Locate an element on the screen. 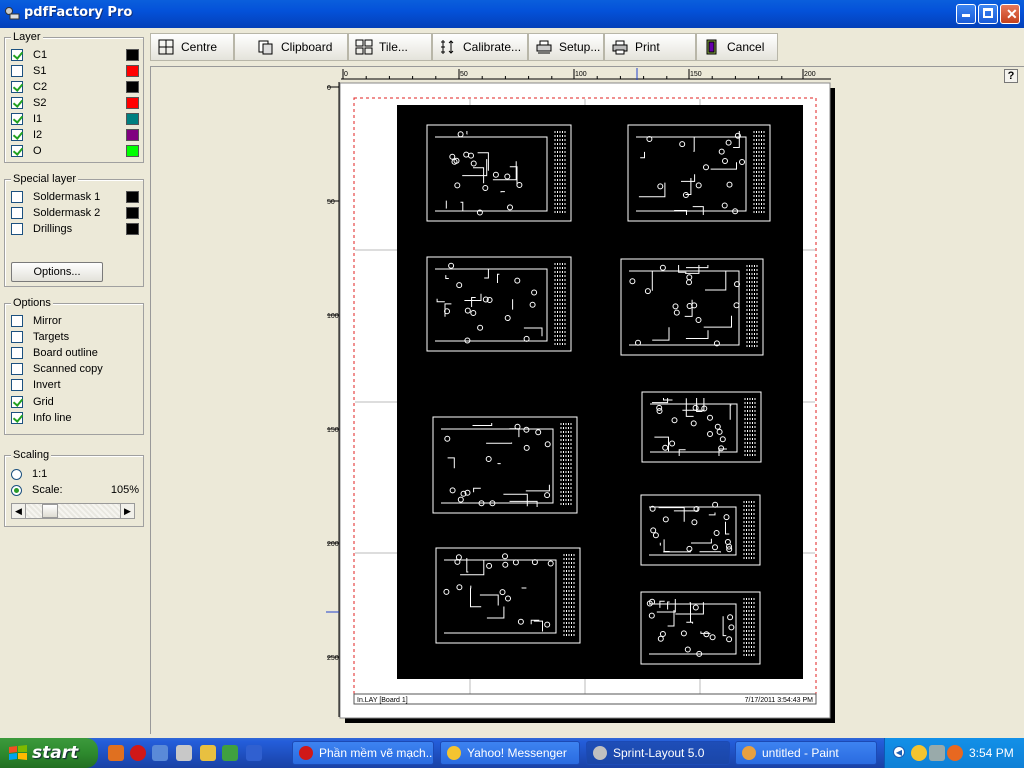 This screenshot has height=768, width=1024. scale-slider: ◀ ▶ is located at coordinates (73, 511).